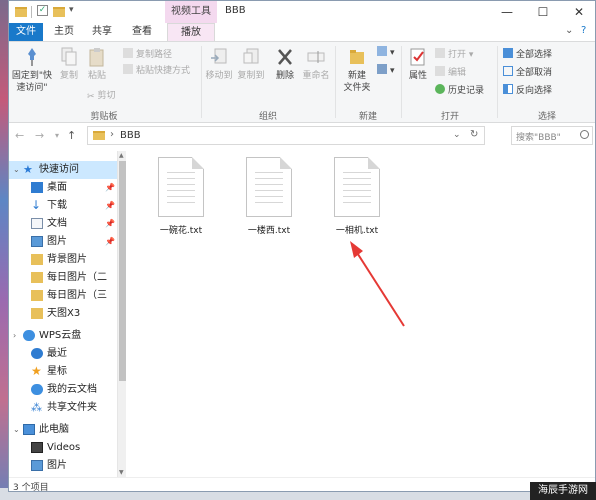 Image resolution: width=596 pixels, height=500 pixels. What do you see at coordinates (578, 12) in the screenshot?
I see `close-button: ✕` at bounding box center [578, 12].